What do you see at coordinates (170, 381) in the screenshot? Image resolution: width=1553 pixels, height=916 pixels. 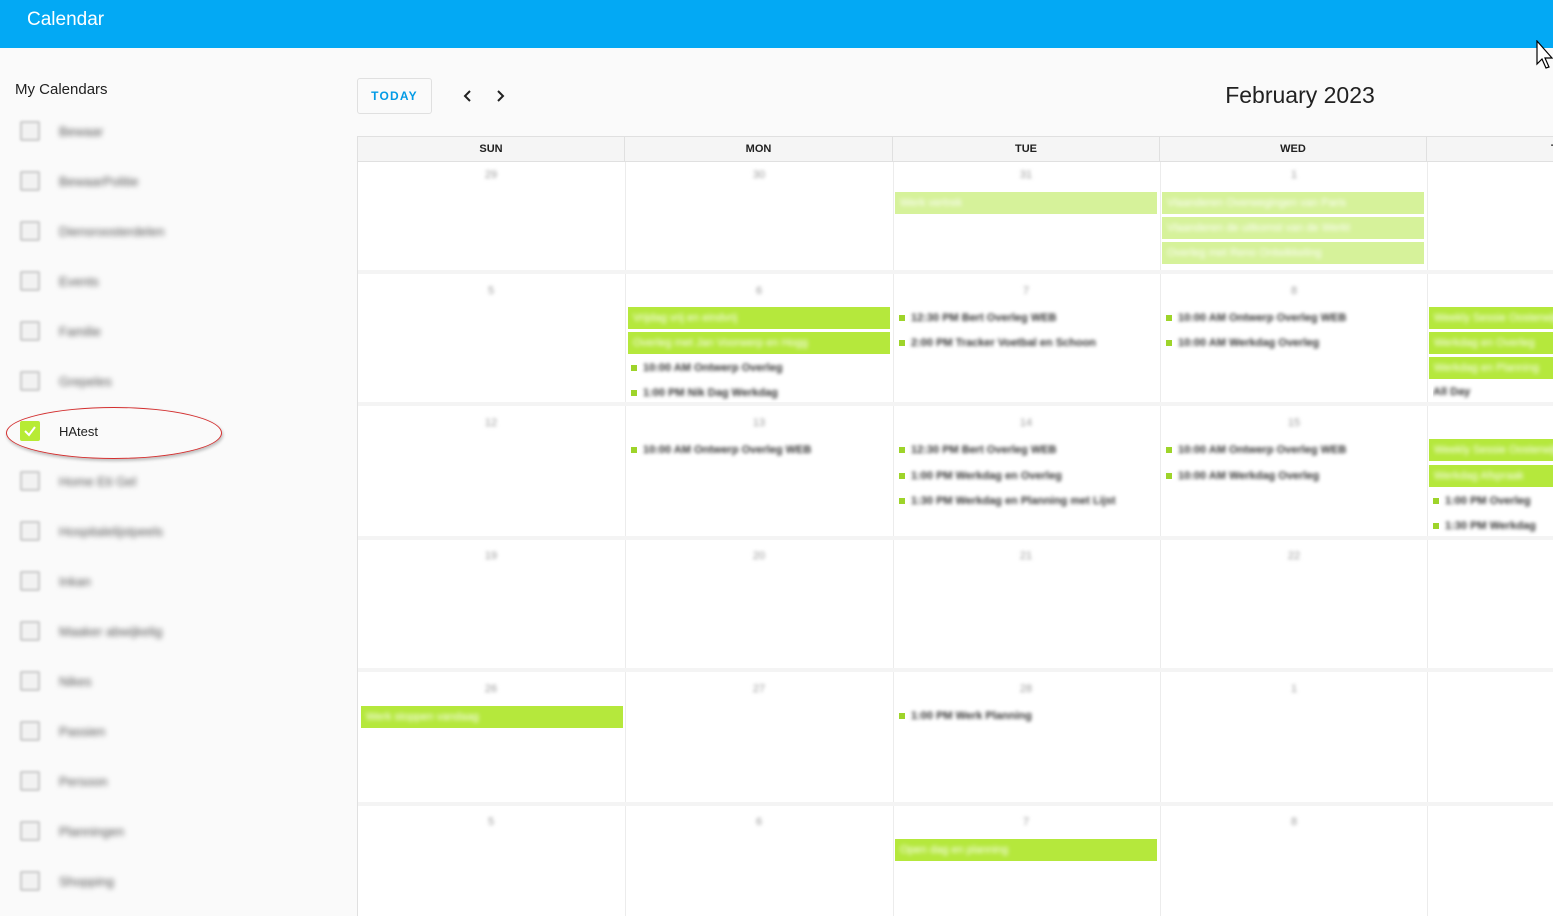 I see `calendar-item: Grepeles` at bounding box center [170, 381].